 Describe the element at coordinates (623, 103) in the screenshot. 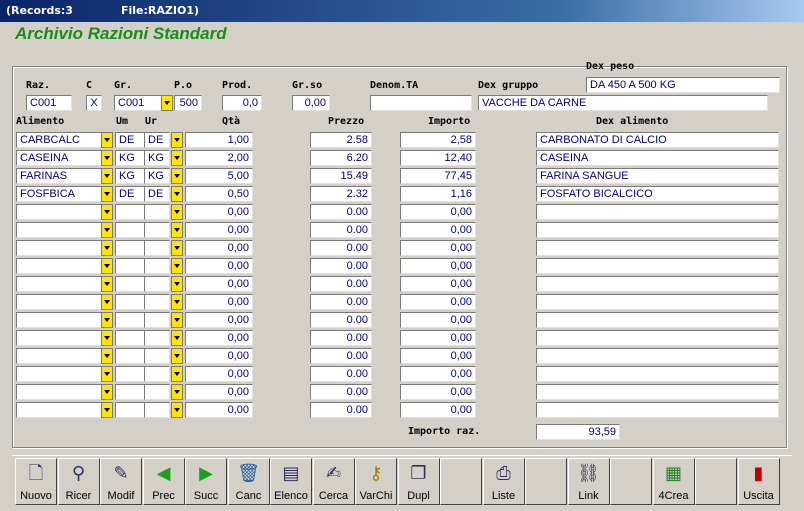

I see `dex-gruppo-field: VACCHE DA CARNE` at that location.